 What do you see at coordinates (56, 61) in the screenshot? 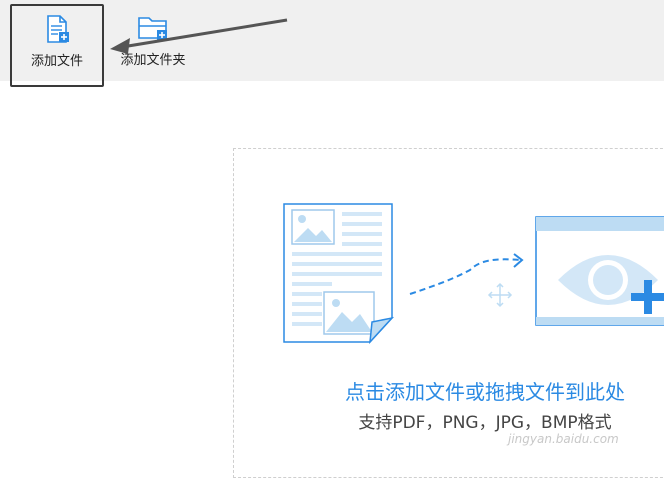
I see `add-file-label: 添加文件` at bounding box center [56, 61].